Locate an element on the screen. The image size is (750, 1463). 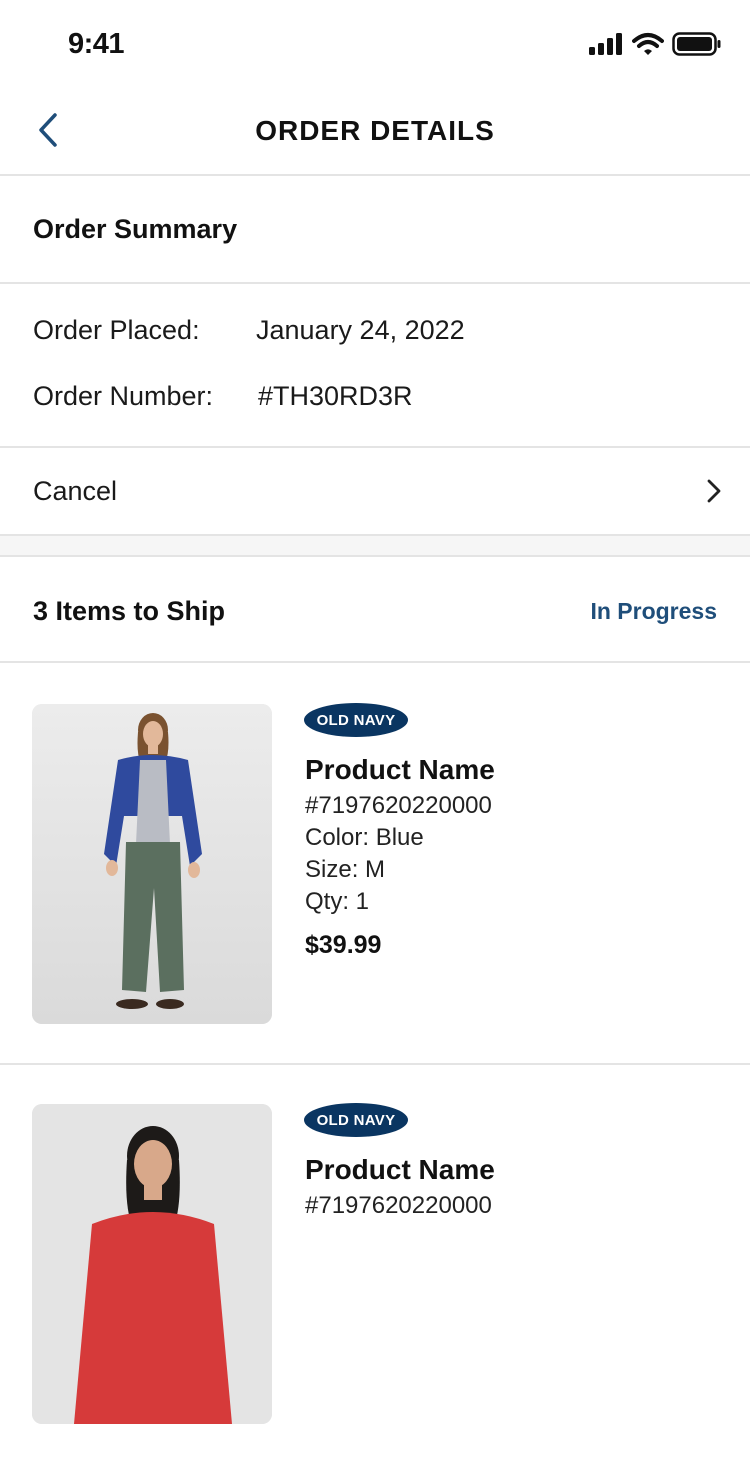
order-placed-label: Order Placed: is located at coordinates (116, 330).